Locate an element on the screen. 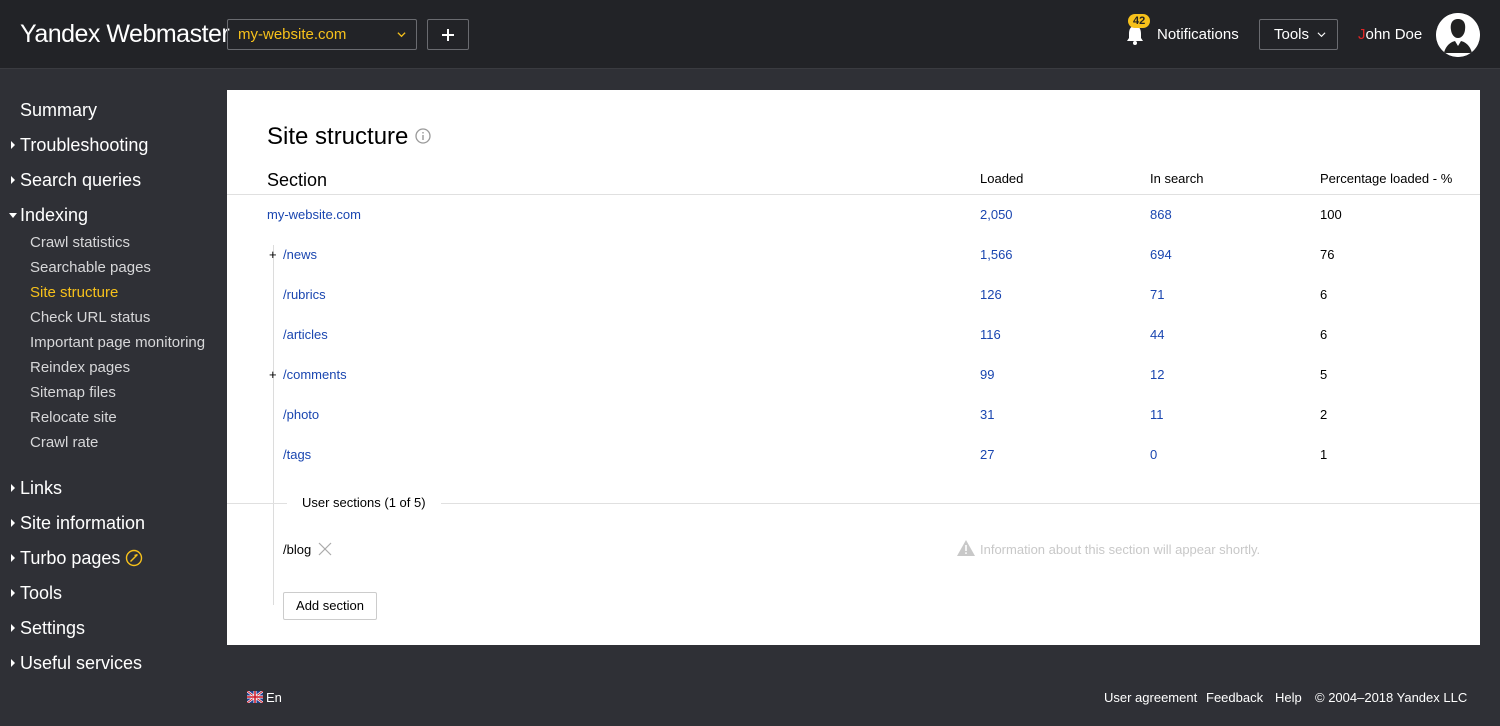 The image size is (1500, 726). notifications-label: Notifications is located at coordinates (1198, 34).